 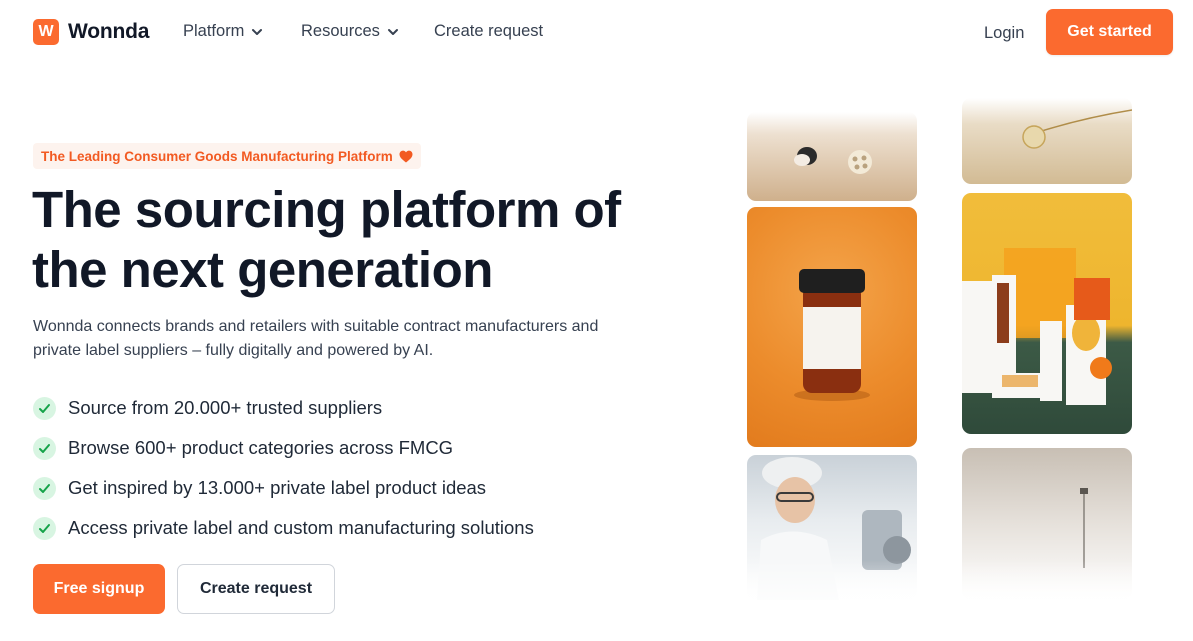 I want to click on packaging-boxes-image, so click(x=1047, y=313).